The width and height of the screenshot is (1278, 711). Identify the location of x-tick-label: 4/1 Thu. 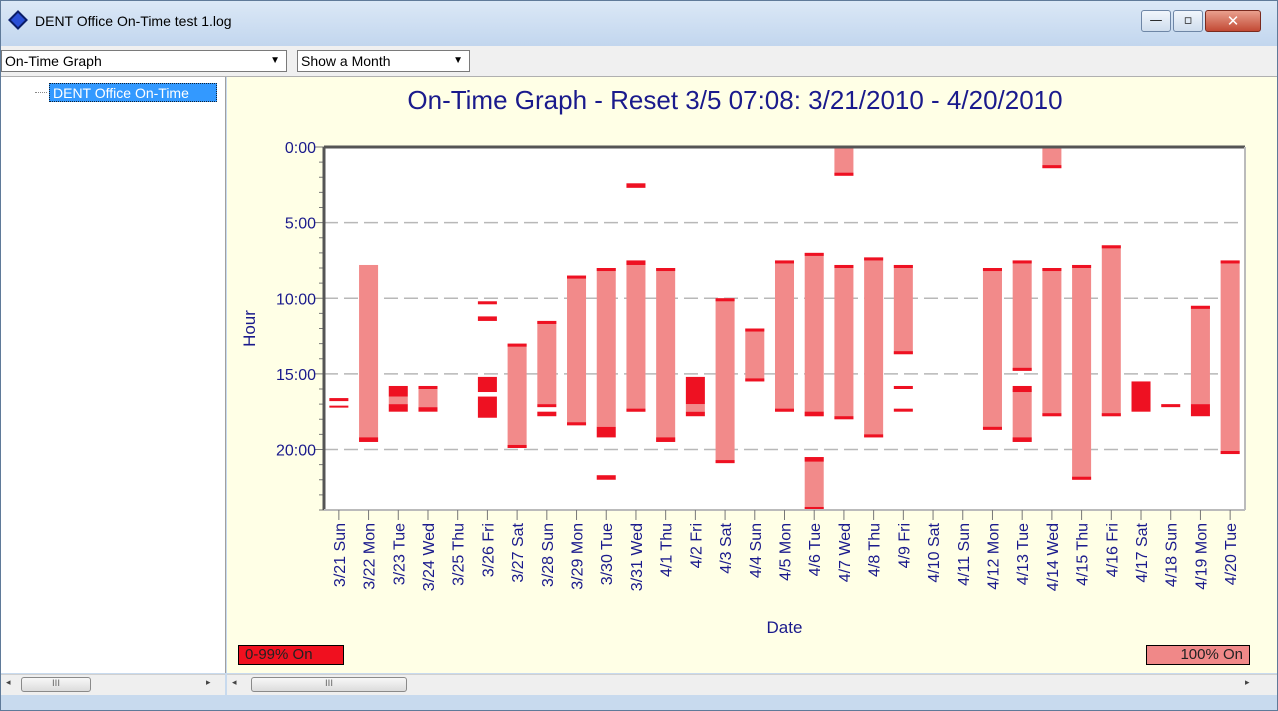
(667, 550).